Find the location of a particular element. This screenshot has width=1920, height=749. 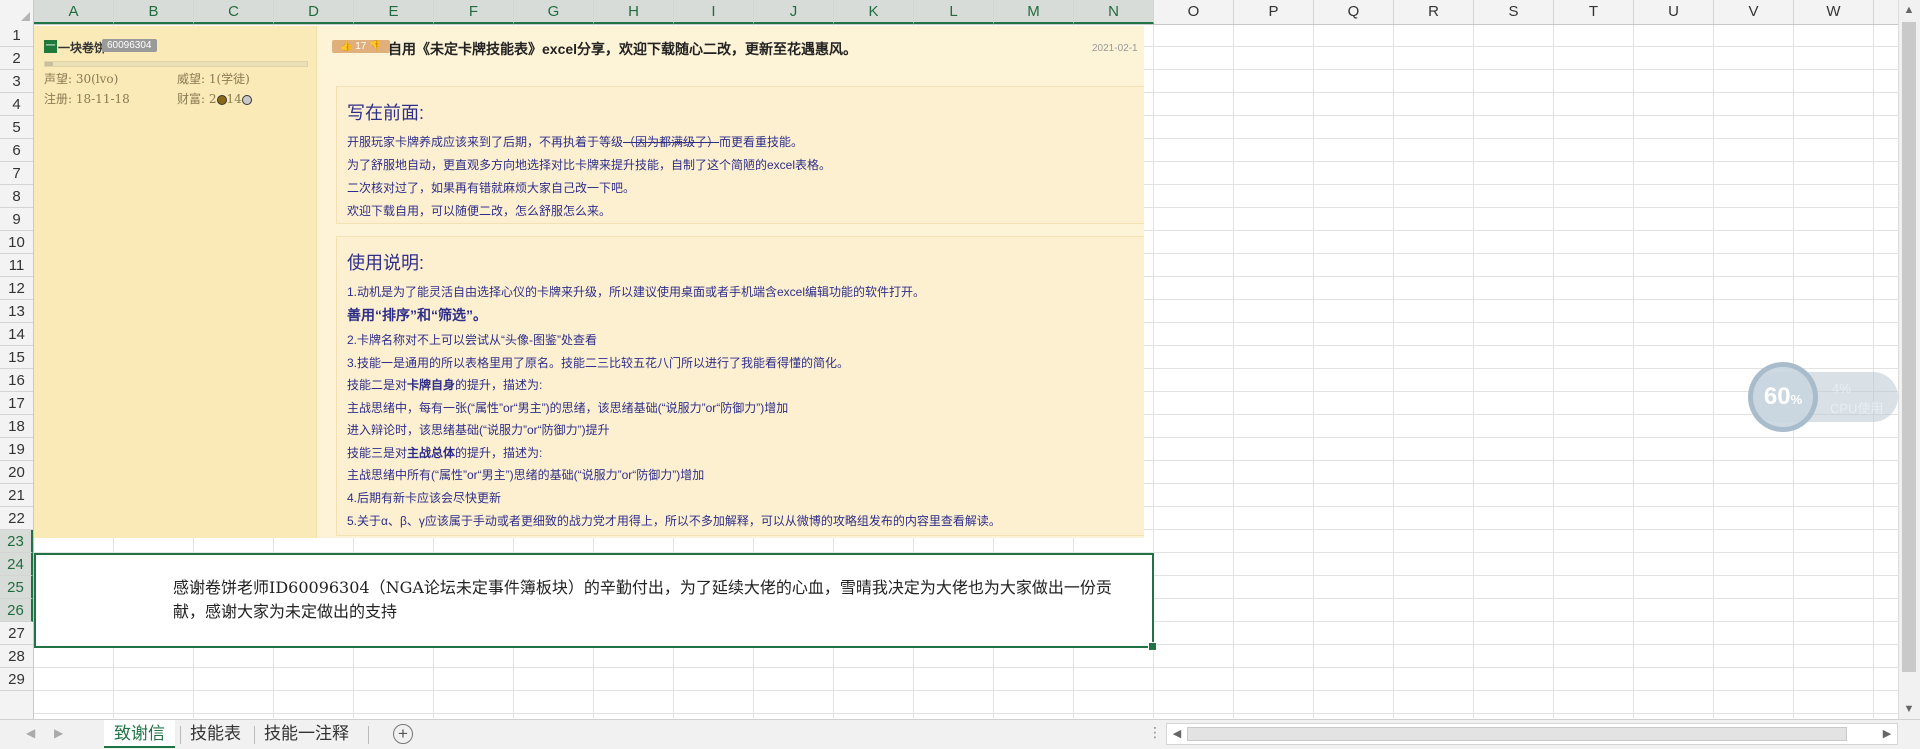

row-header-17: 17 is located at coordinates (16, 403).